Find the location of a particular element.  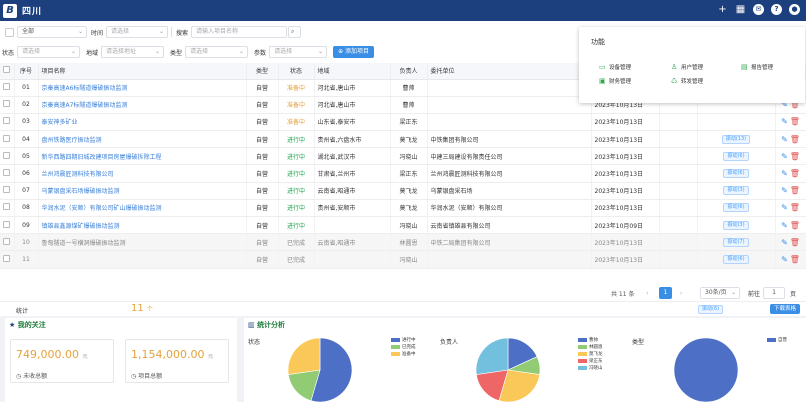

search-input: 请输入项目名称 is located at coordinates (239, 32).